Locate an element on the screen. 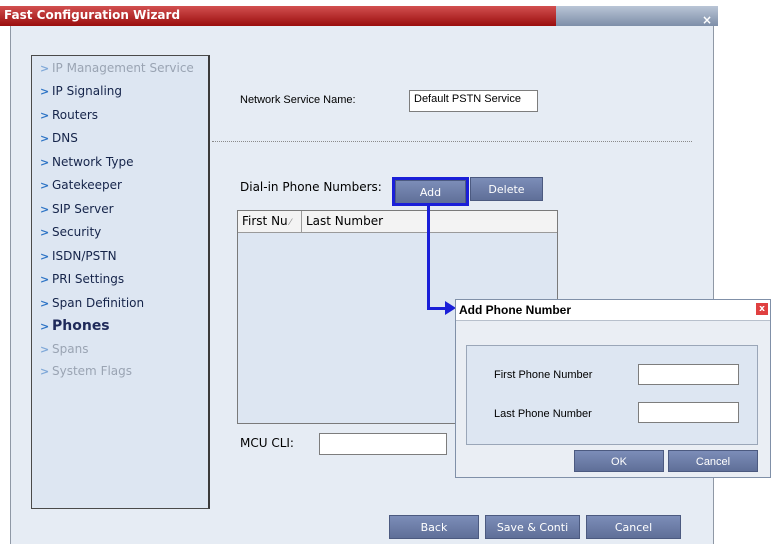 This screenshot has width=771, height=544. sidebar-item-pri-settings: > PRI Settings is located at coordinates (82, 279).